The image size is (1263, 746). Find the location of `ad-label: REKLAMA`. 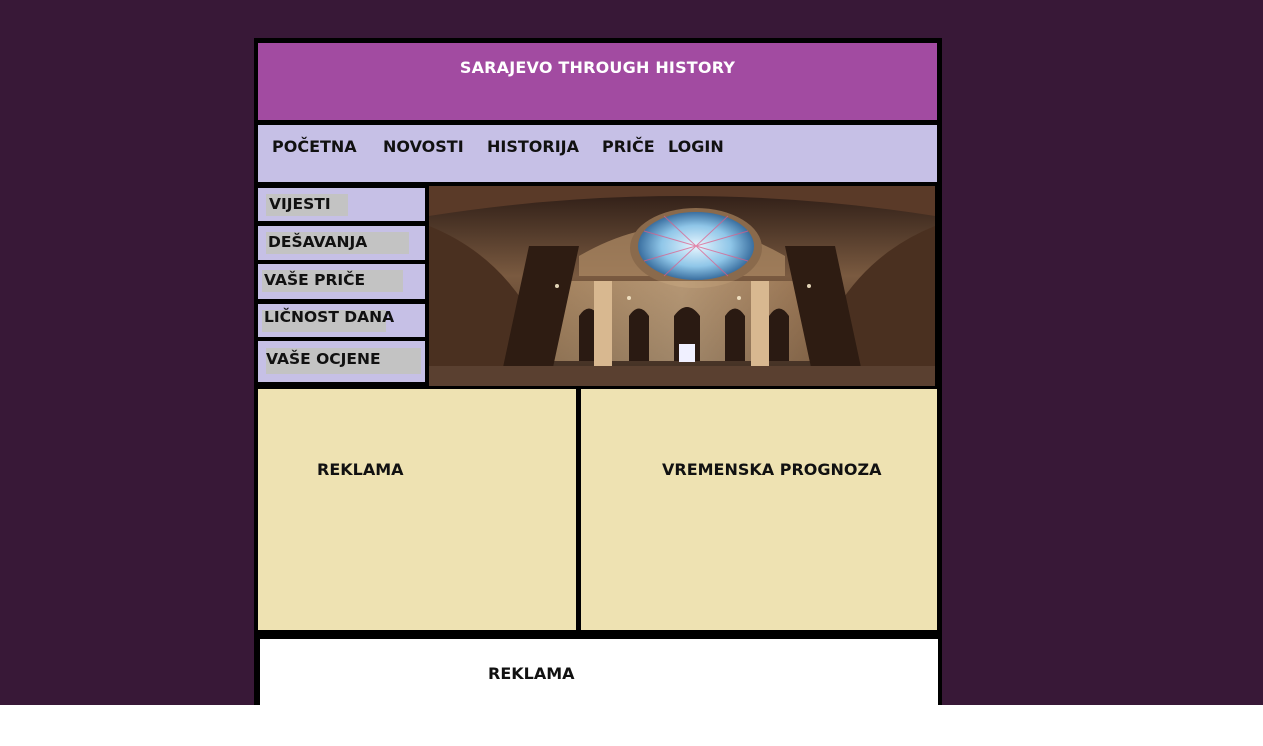

ad-label: REKLAMA is located at coordinates (360, 469).